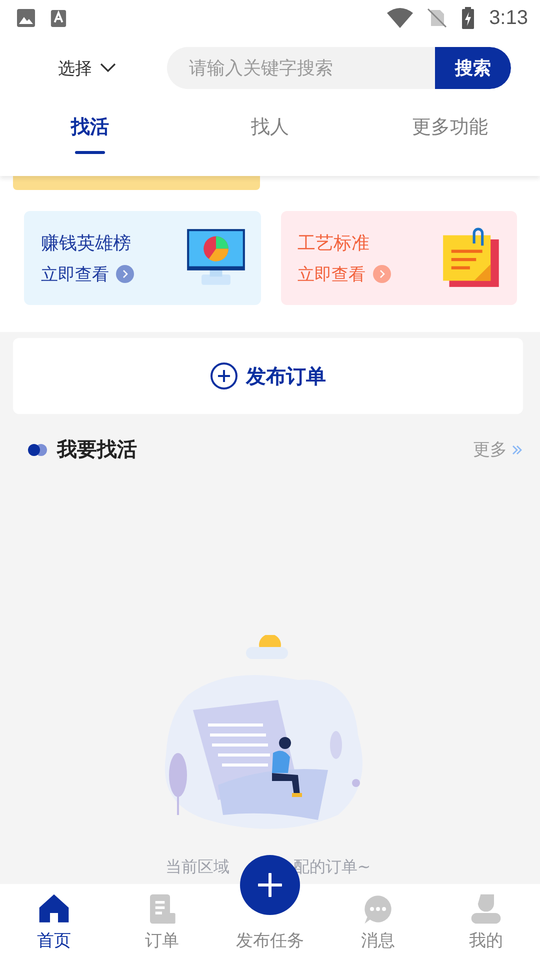  I want to click on card-title: 赚钱英雄榜, so click(86, 243).